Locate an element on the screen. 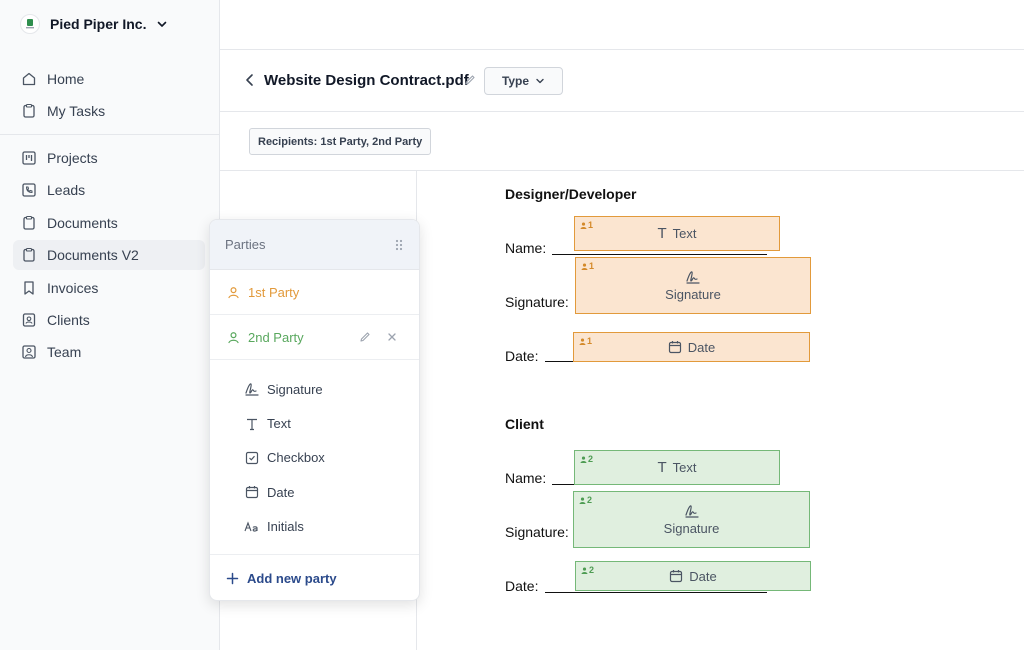 This screenshot has height=650, width=1024. org-switcher: Pied Piper Inc. is located at coordinates (94, 24).